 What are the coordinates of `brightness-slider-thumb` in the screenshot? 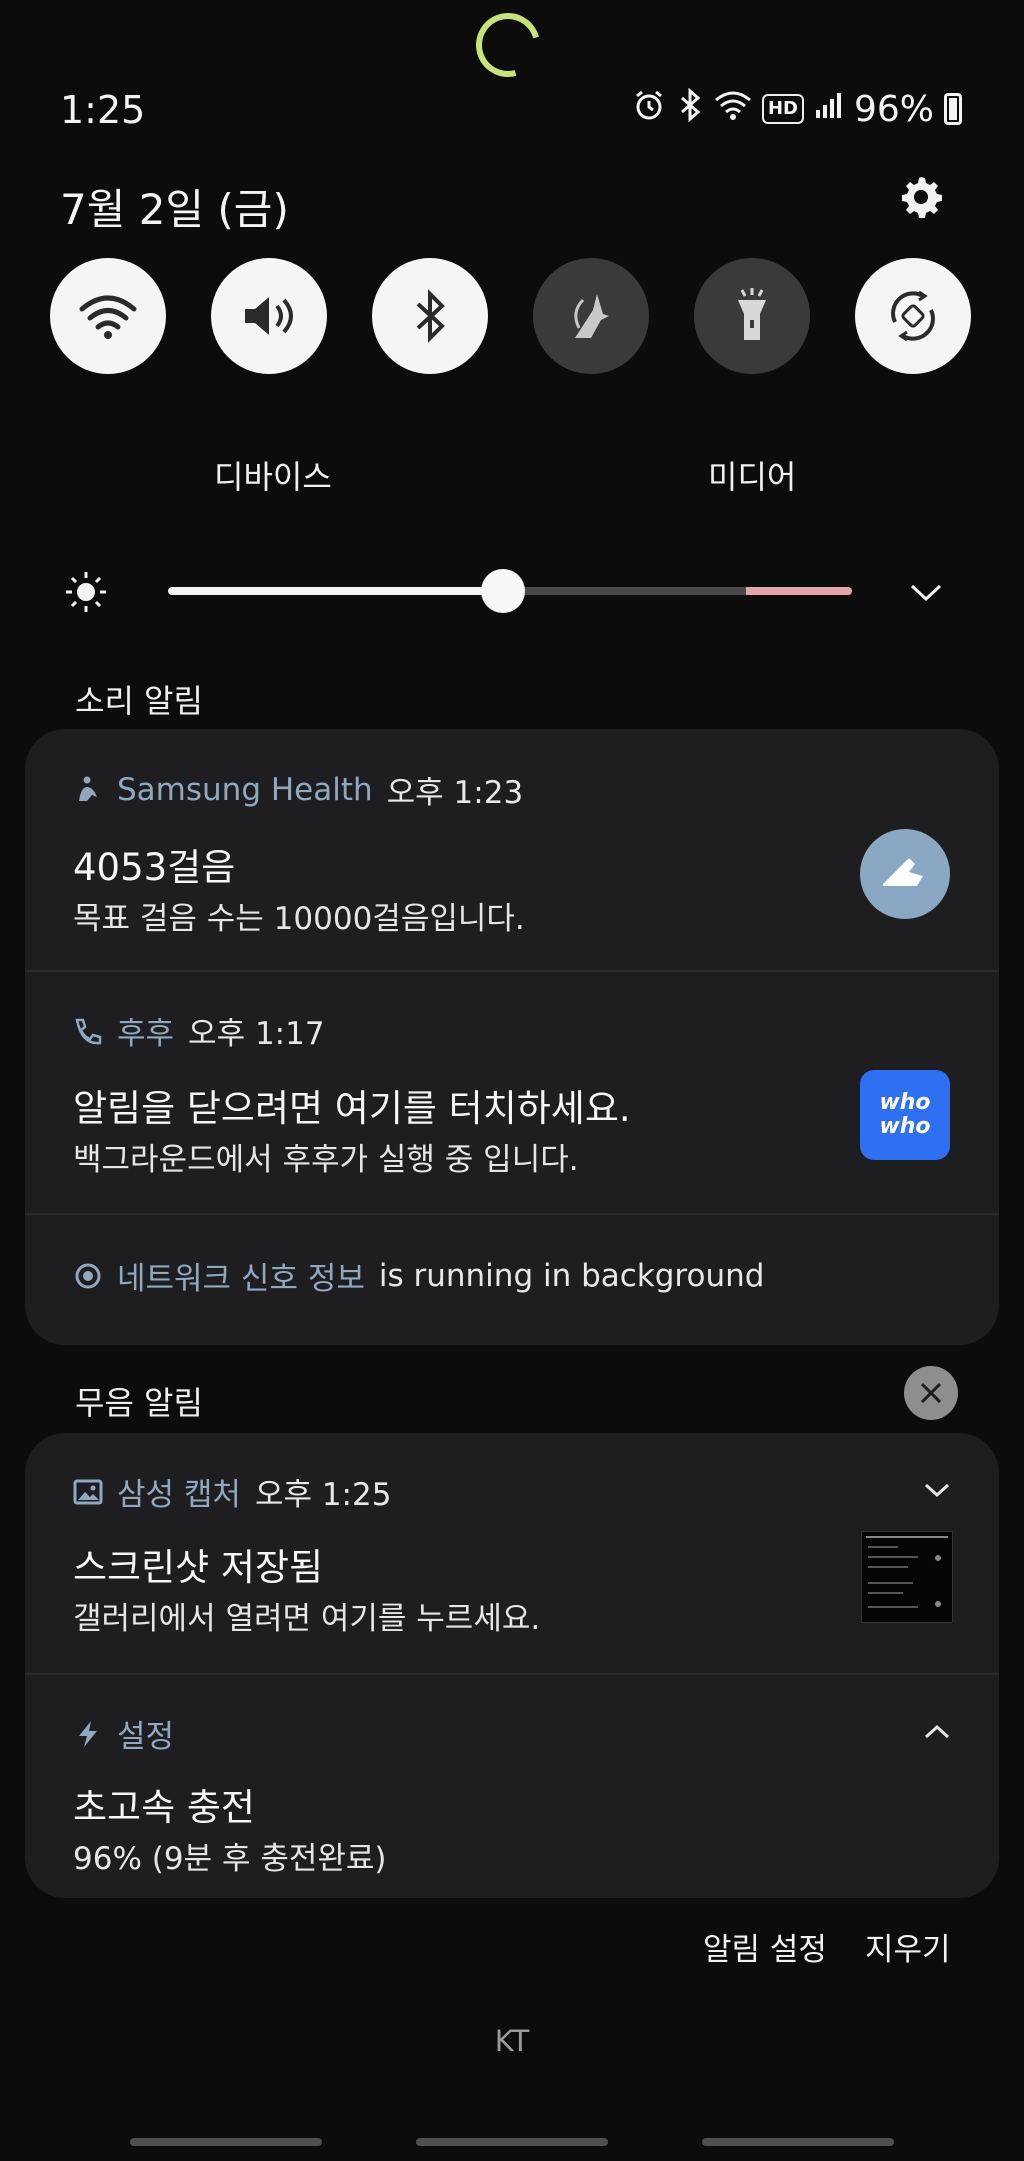 It's located at (503, 591).